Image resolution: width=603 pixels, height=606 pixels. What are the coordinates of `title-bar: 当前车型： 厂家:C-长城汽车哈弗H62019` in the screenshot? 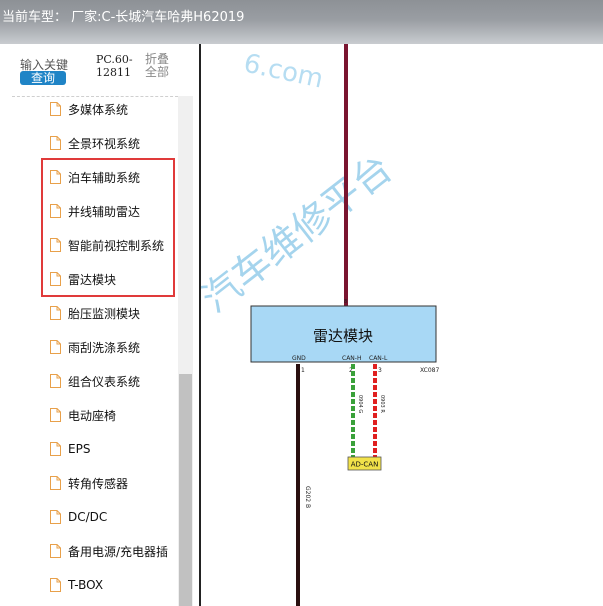 It's located at (301, 22).